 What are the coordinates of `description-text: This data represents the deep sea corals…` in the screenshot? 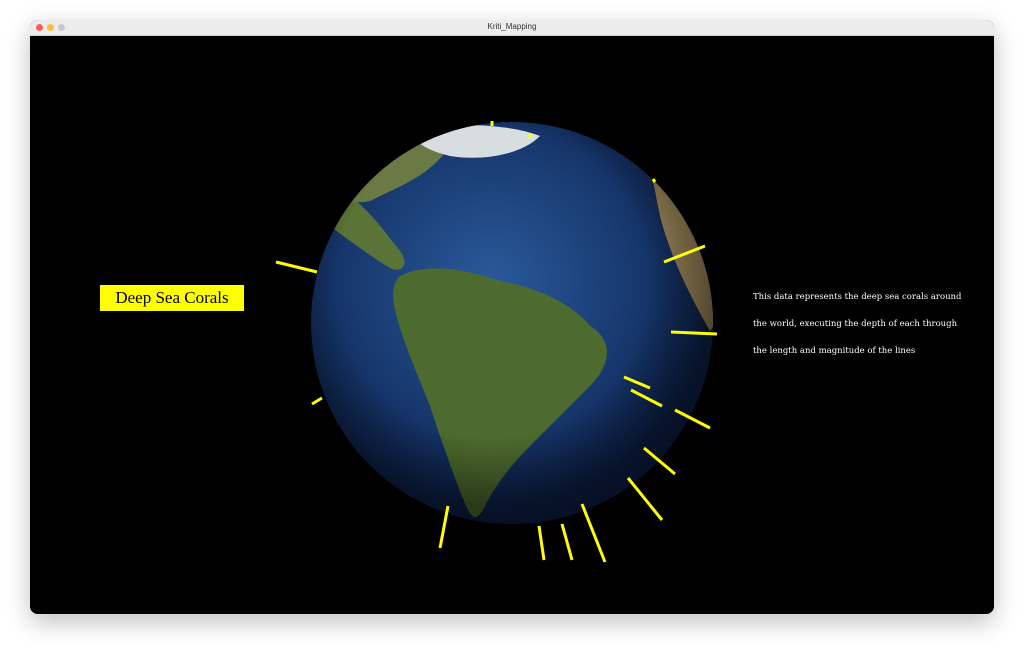 It's located at (868, 332).